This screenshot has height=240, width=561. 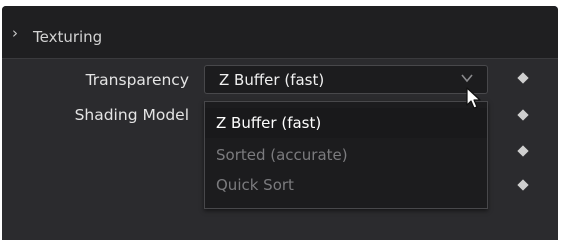 I want to click on transparency-dropdown: Z Buffer (fast), so click(x=346, y=79).